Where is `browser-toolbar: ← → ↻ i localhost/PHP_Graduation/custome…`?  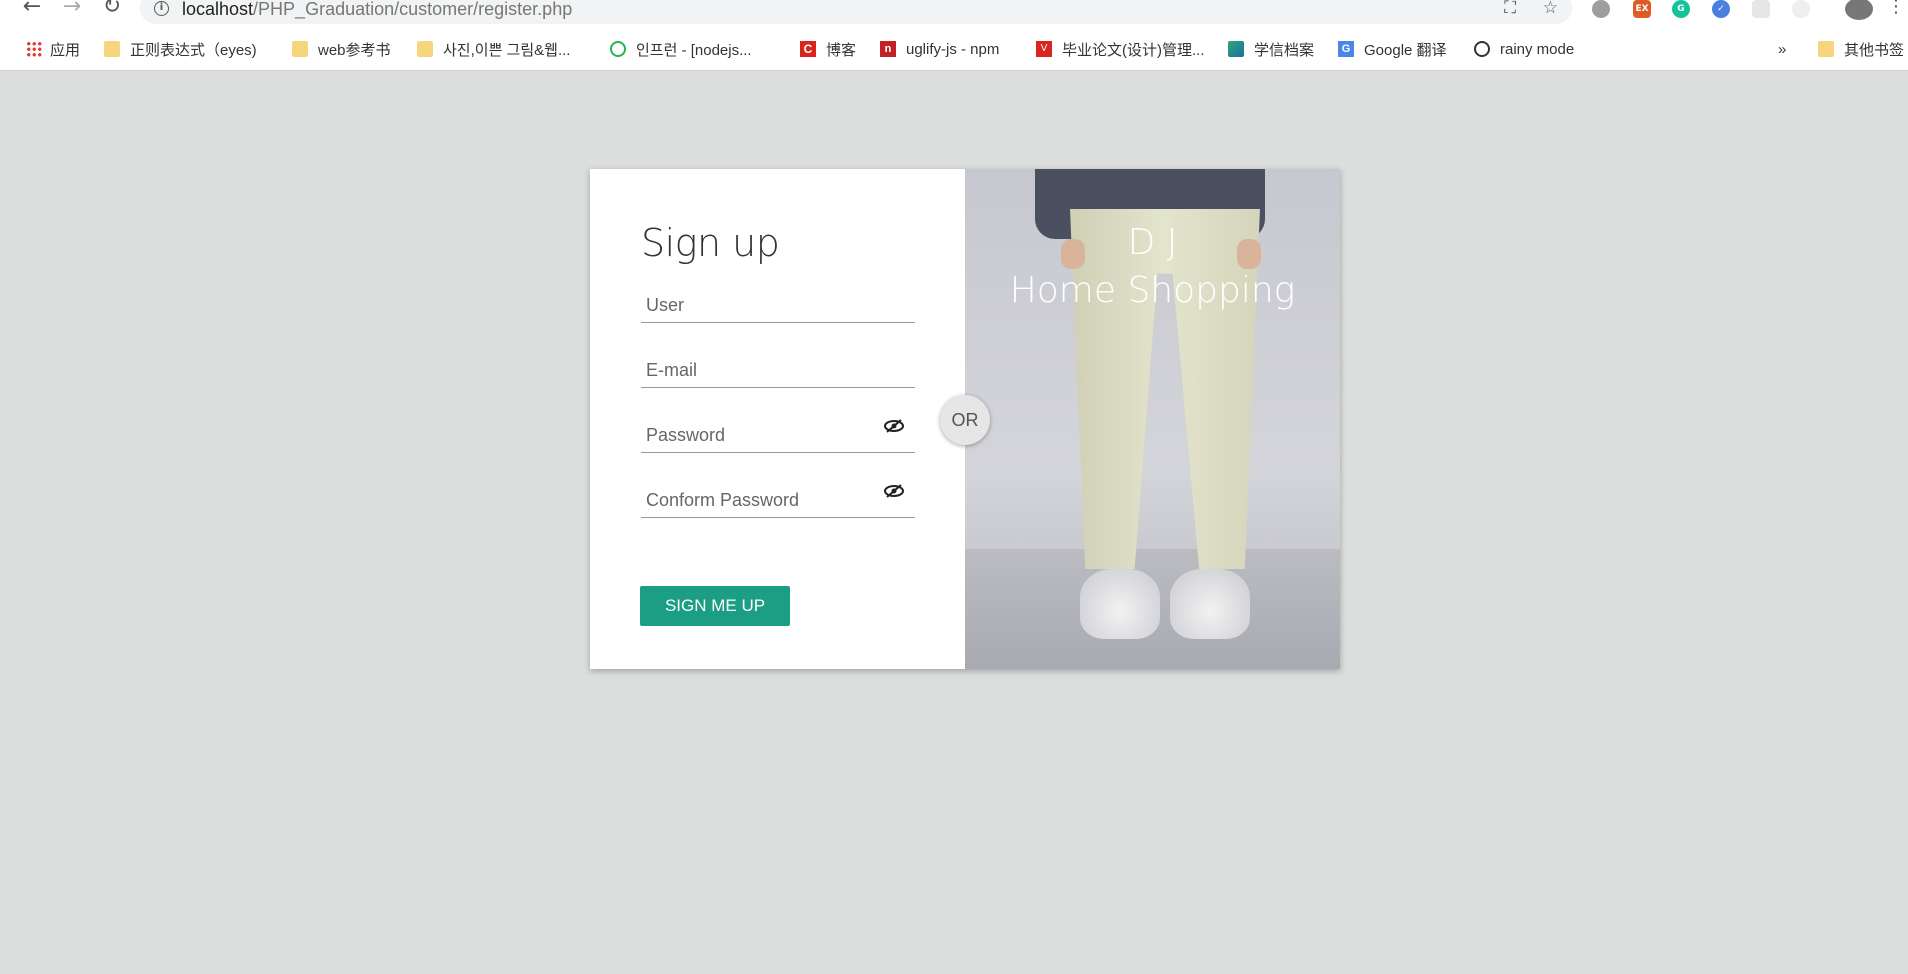
browser-toolbar: ← → ↻ i localhost/PHP_Graduation/custome… is located at coordinates (954, 12).